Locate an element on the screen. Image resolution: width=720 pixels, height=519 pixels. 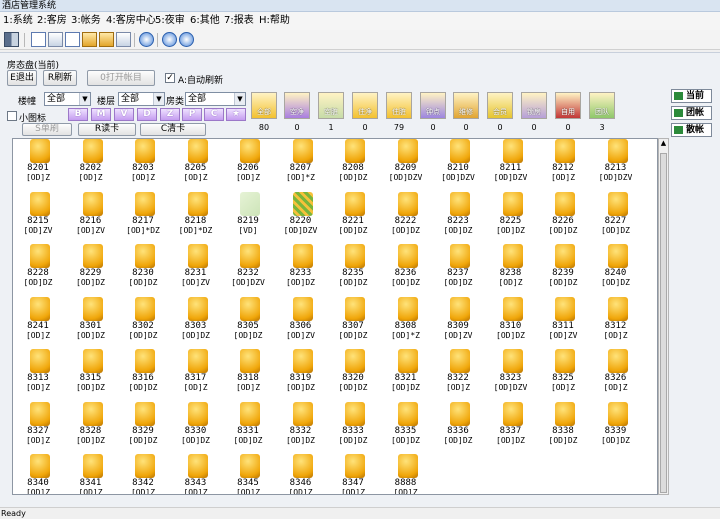
room-tile: 8329 [OD]DZ is located at coordinates (143, 426).